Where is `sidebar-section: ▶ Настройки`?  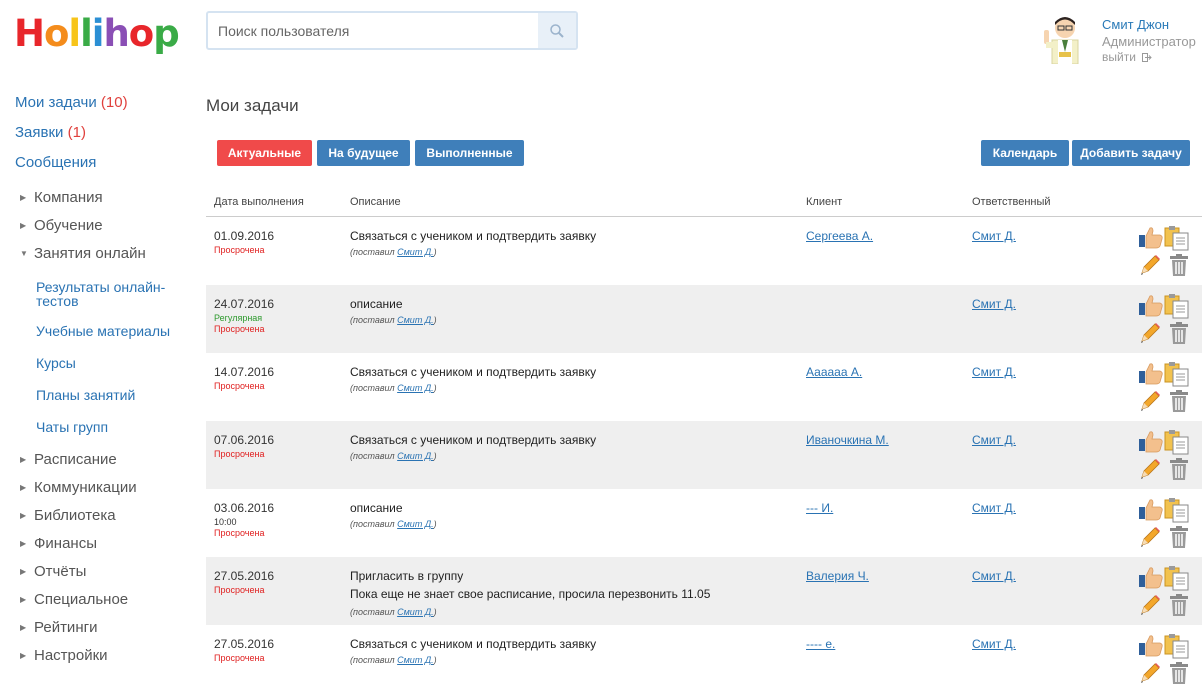 sidebar-section: ▶ Настройки is located at coordinates (64, 655).